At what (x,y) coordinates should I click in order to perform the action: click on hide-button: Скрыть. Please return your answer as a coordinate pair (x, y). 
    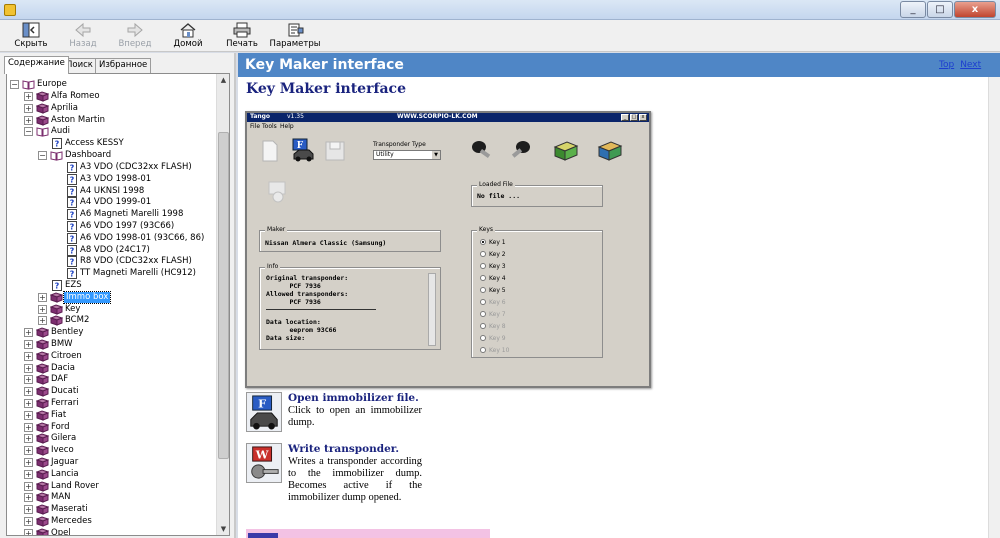
    Looking at the image, I should click on (31, 36).